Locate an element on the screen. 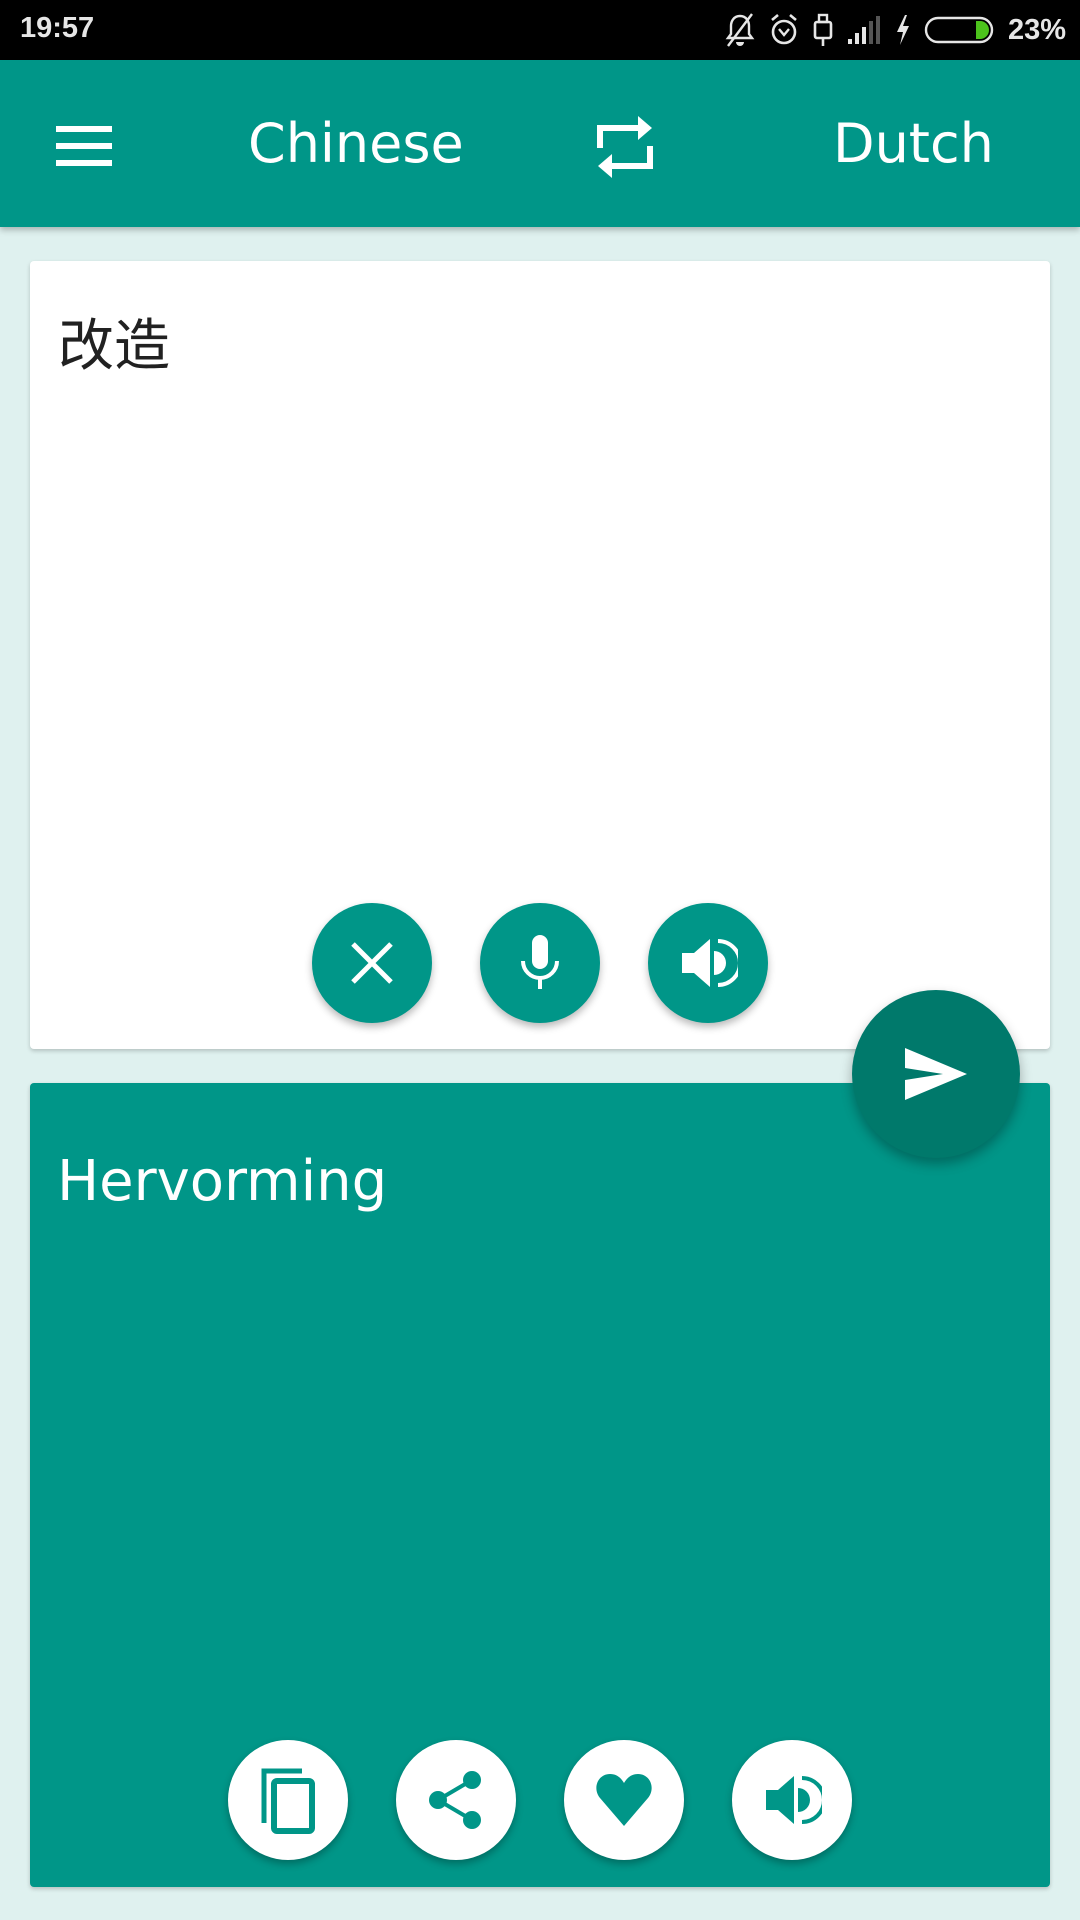 Image resolution: width=1080 pixels, height=1920 pixels. translation-text: Hervorming is located at coordinates (222, 1181).